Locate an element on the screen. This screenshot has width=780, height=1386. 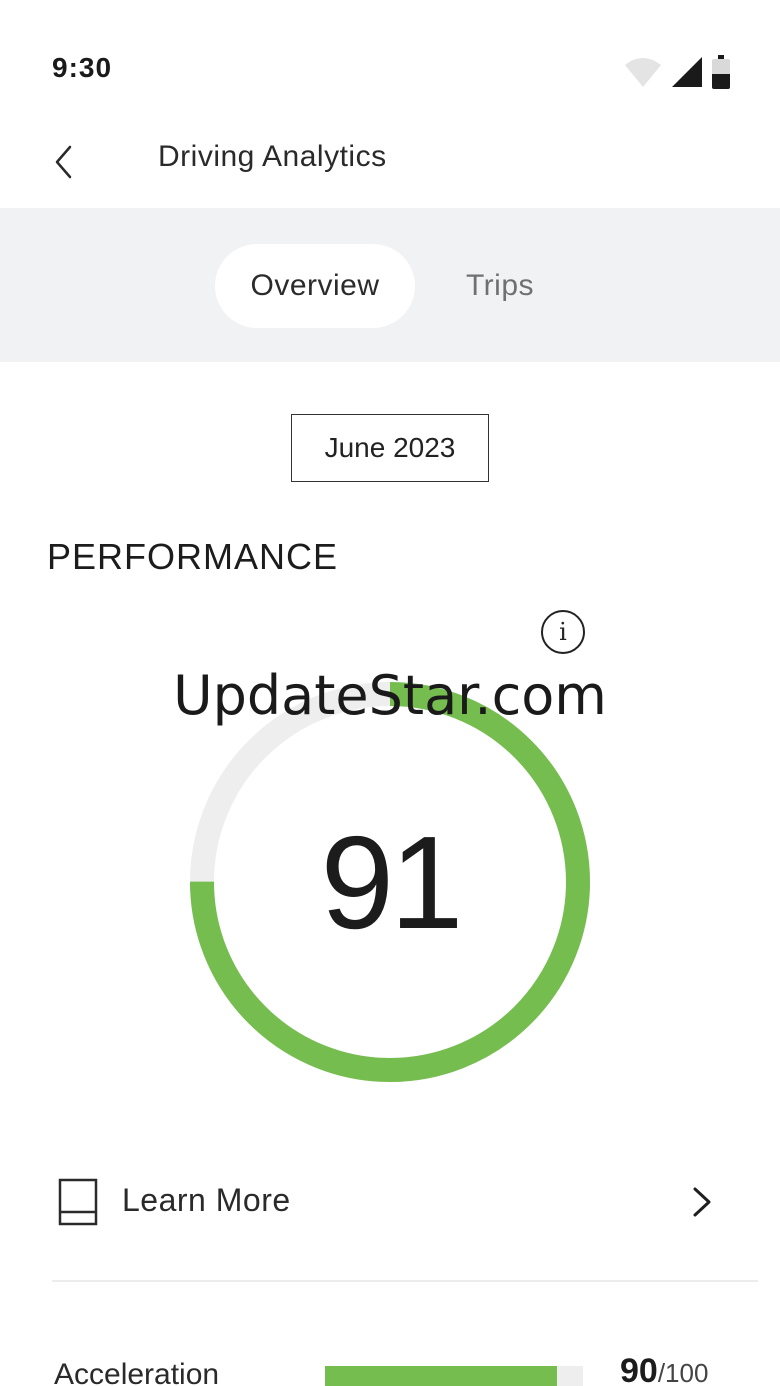
back-button is located at coordinates (64, 162).